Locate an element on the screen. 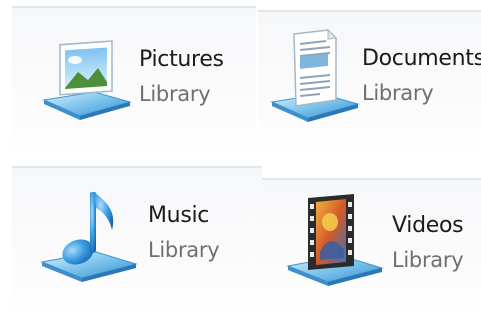  library-title: Music is located at coordinates (179, 215).